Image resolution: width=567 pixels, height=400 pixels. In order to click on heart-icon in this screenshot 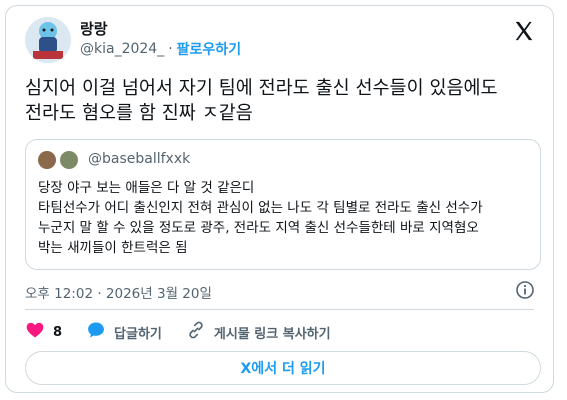, I will do `click(35, 332)`.